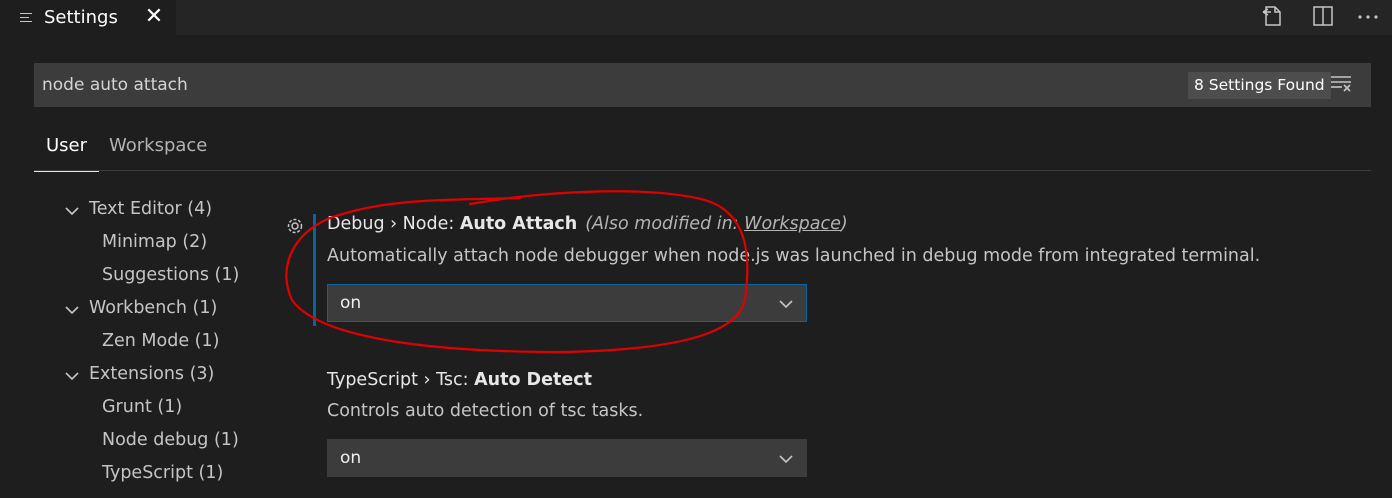 This screenshot has height=498, width=1392. What do you see at coordinates (162, 473) in the screenshot?
I see `toc-item-typescript: TypeScript (1)` at bounding box center [162, 473].